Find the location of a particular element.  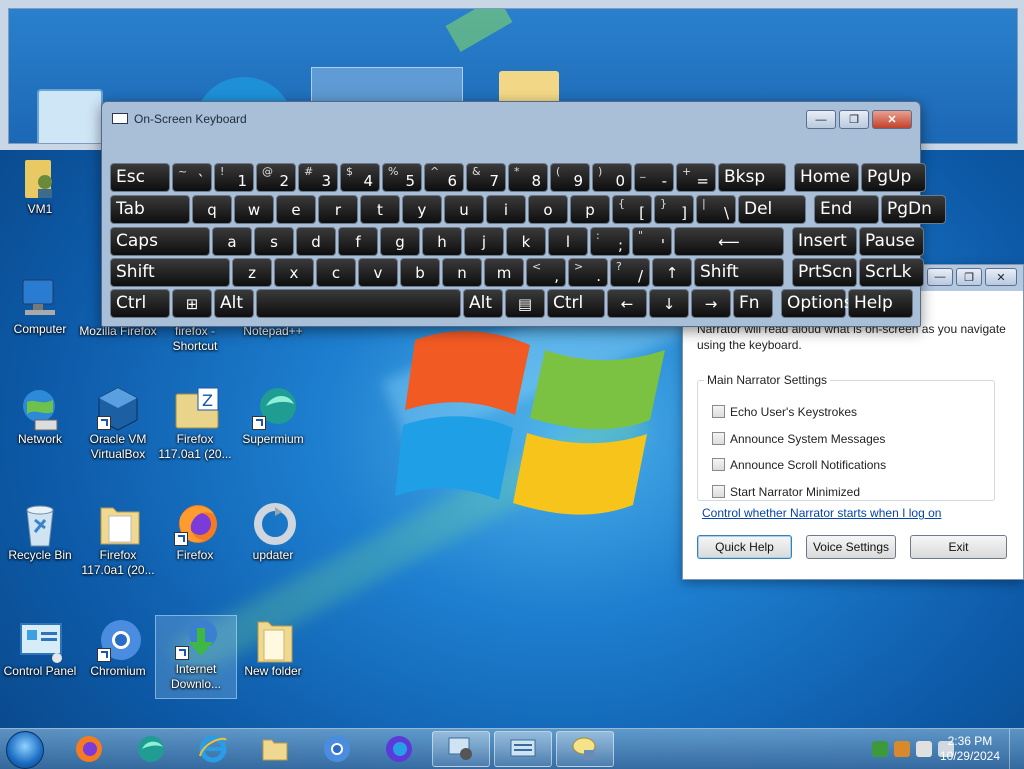

desktop-icon-recycle-bin: Recycle Bin is located at coordinates (40, 532).